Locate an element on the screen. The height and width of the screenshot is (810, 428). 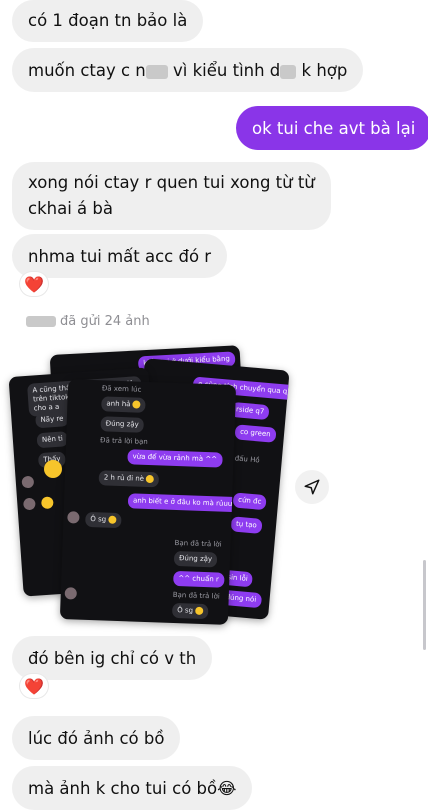
scrollbar is located at coordinates (424, 605).